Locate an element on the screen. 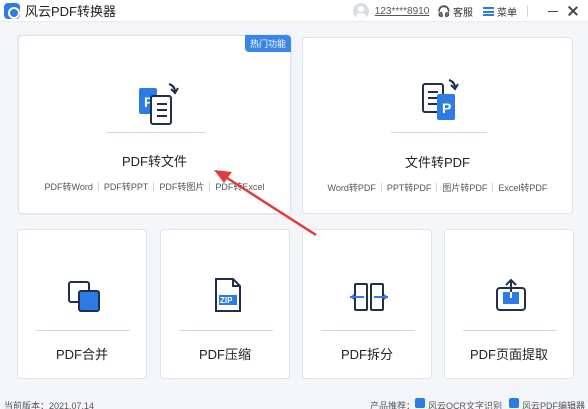 The image size is (588, 409). version-text: 当前版本：2021.07.14 is located at coordinates (49, 405).